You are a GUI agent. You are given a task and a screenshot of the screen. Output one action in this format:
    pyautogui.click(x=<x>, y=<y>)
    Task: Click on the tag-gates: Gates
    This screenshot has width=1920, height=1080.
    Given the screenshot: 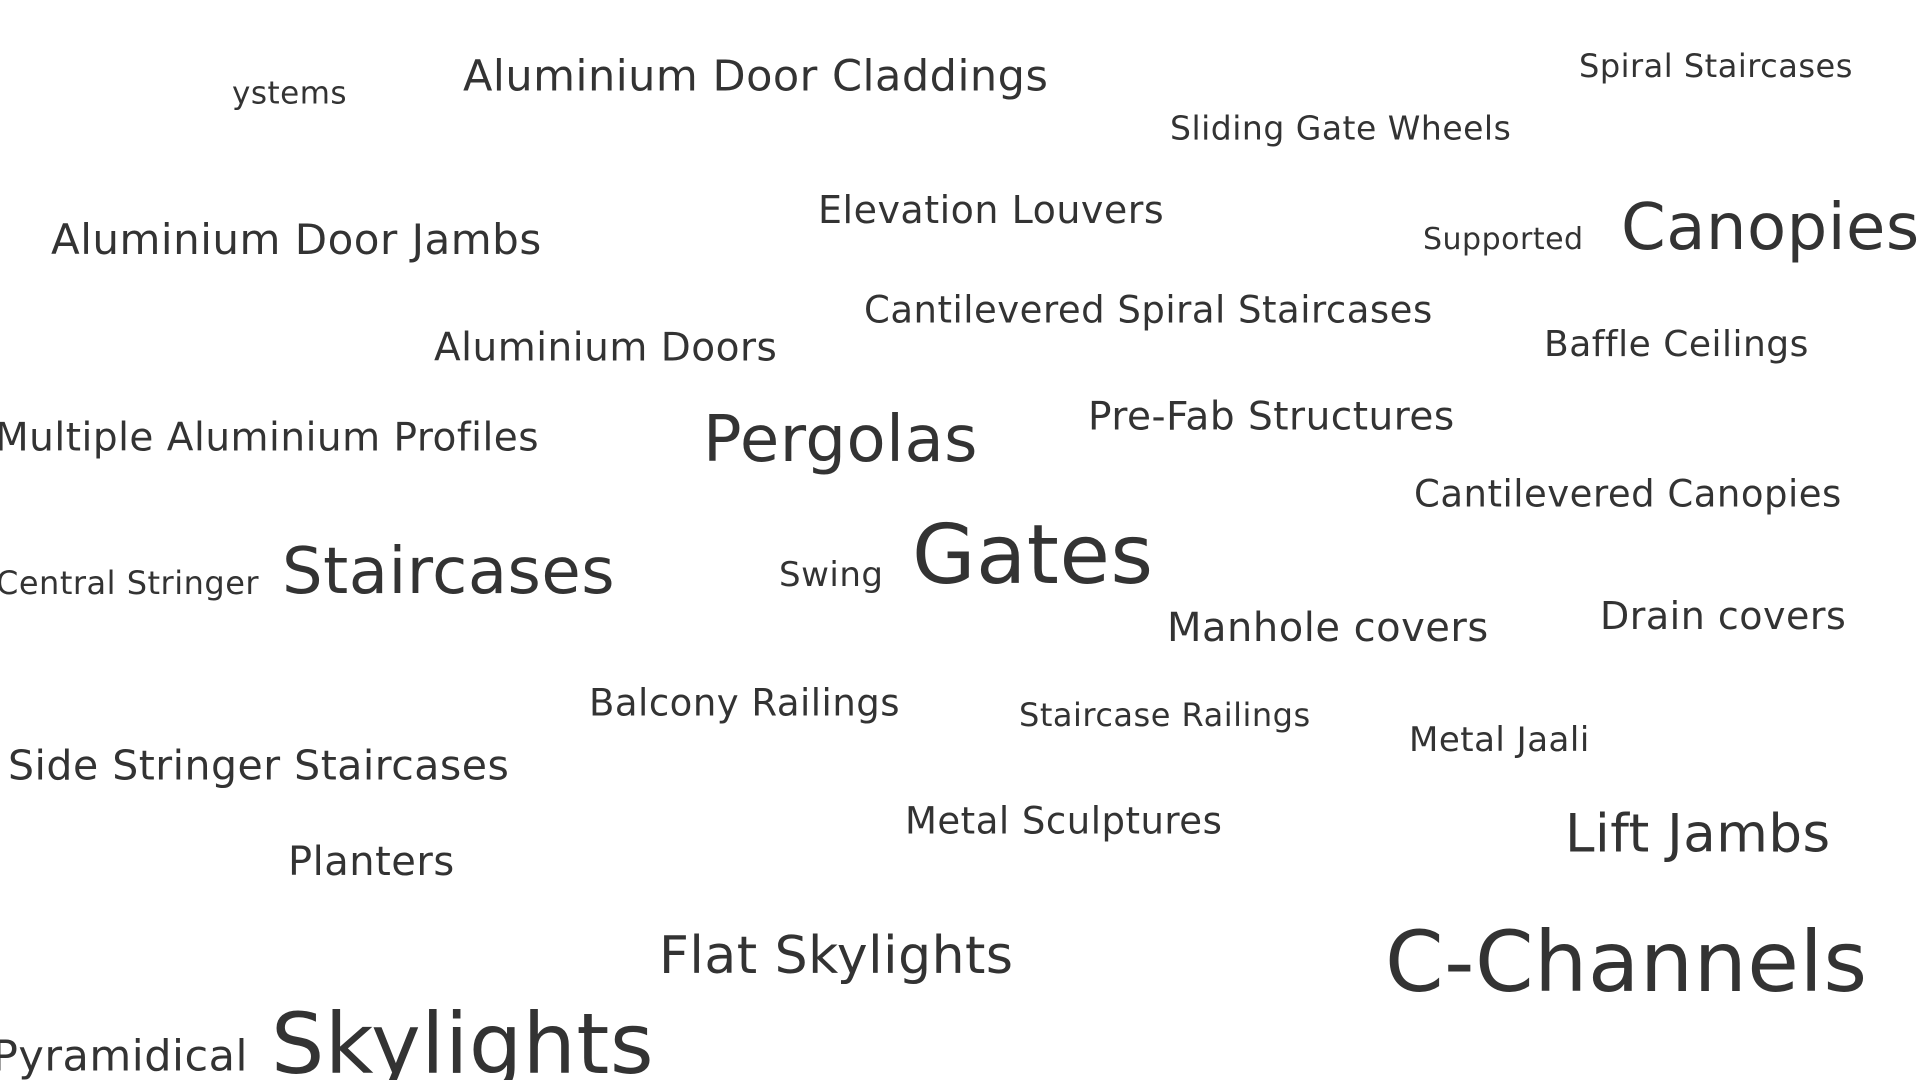 What is the action you would take?
    pyautogui.click(x=1033, y=556)
    